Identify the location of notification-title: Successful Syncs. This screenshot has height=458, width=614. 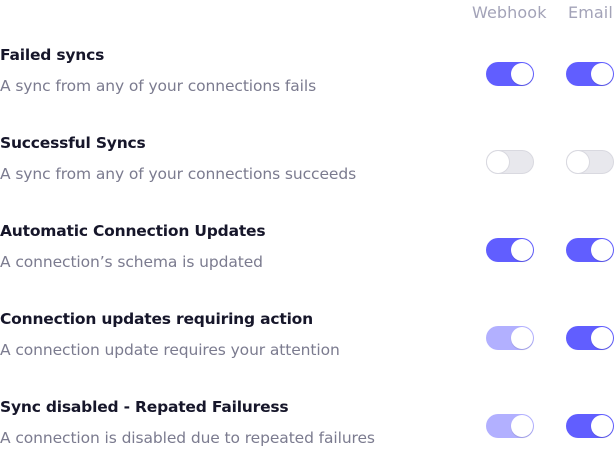
(73, 143).